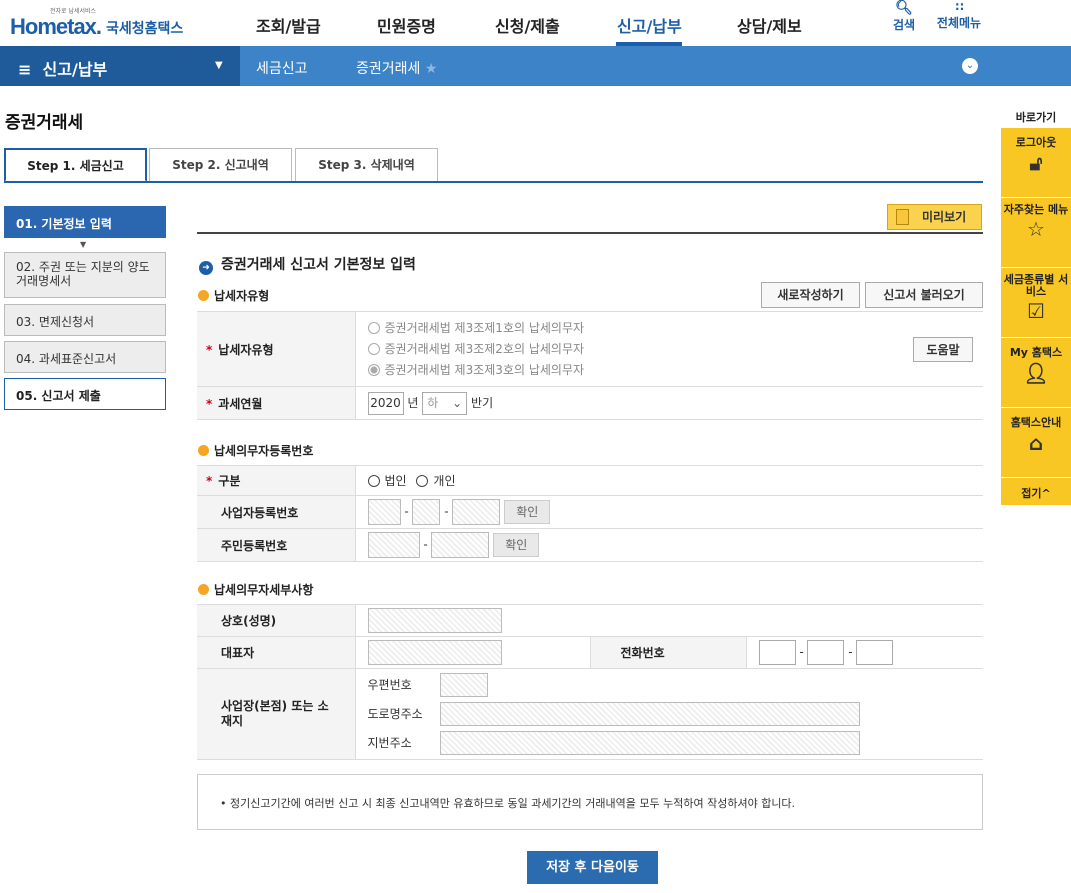 This screenshot has width=1071, height=893. What do you see at coordinates (282, 68) in the screenshot?
I see `breadcrumb-item-tax-filing: 세금신고` at bounding box center [282, 68].